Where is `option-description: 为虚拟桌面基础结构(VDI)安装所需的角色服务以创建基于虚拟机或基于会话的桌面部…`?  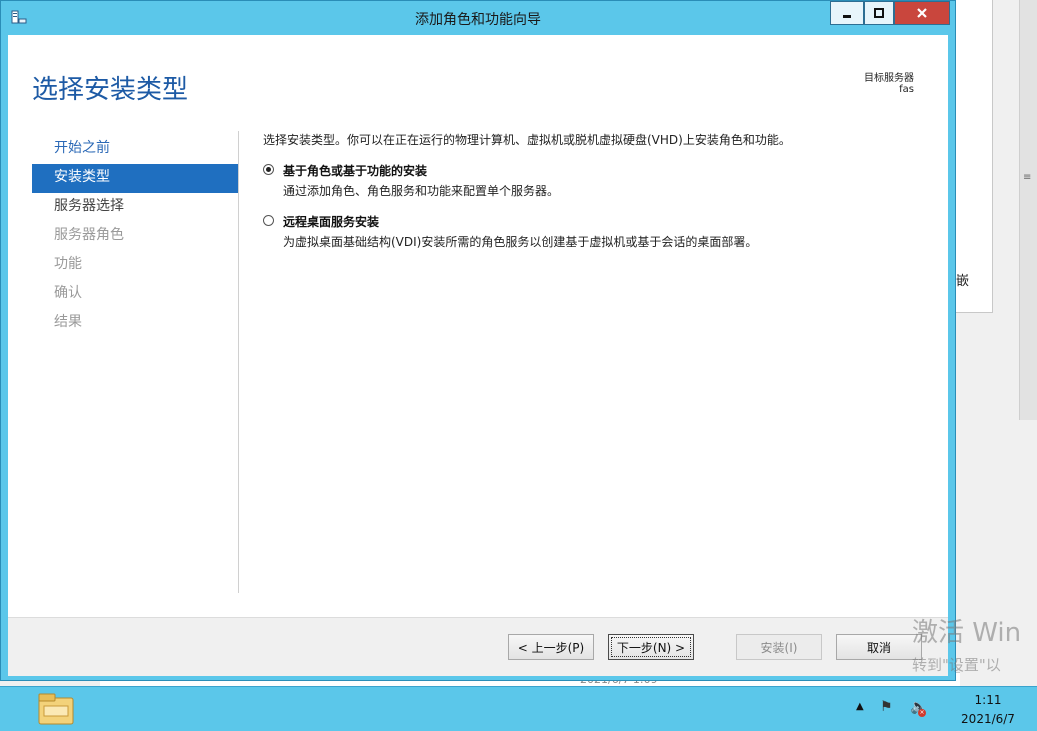 option-description: 为虚拟桌面基础结构(VDI)安装所需的角色服务以创建基于虚拟机或基于会话的桌面部… is located at coordinates (520, 242).